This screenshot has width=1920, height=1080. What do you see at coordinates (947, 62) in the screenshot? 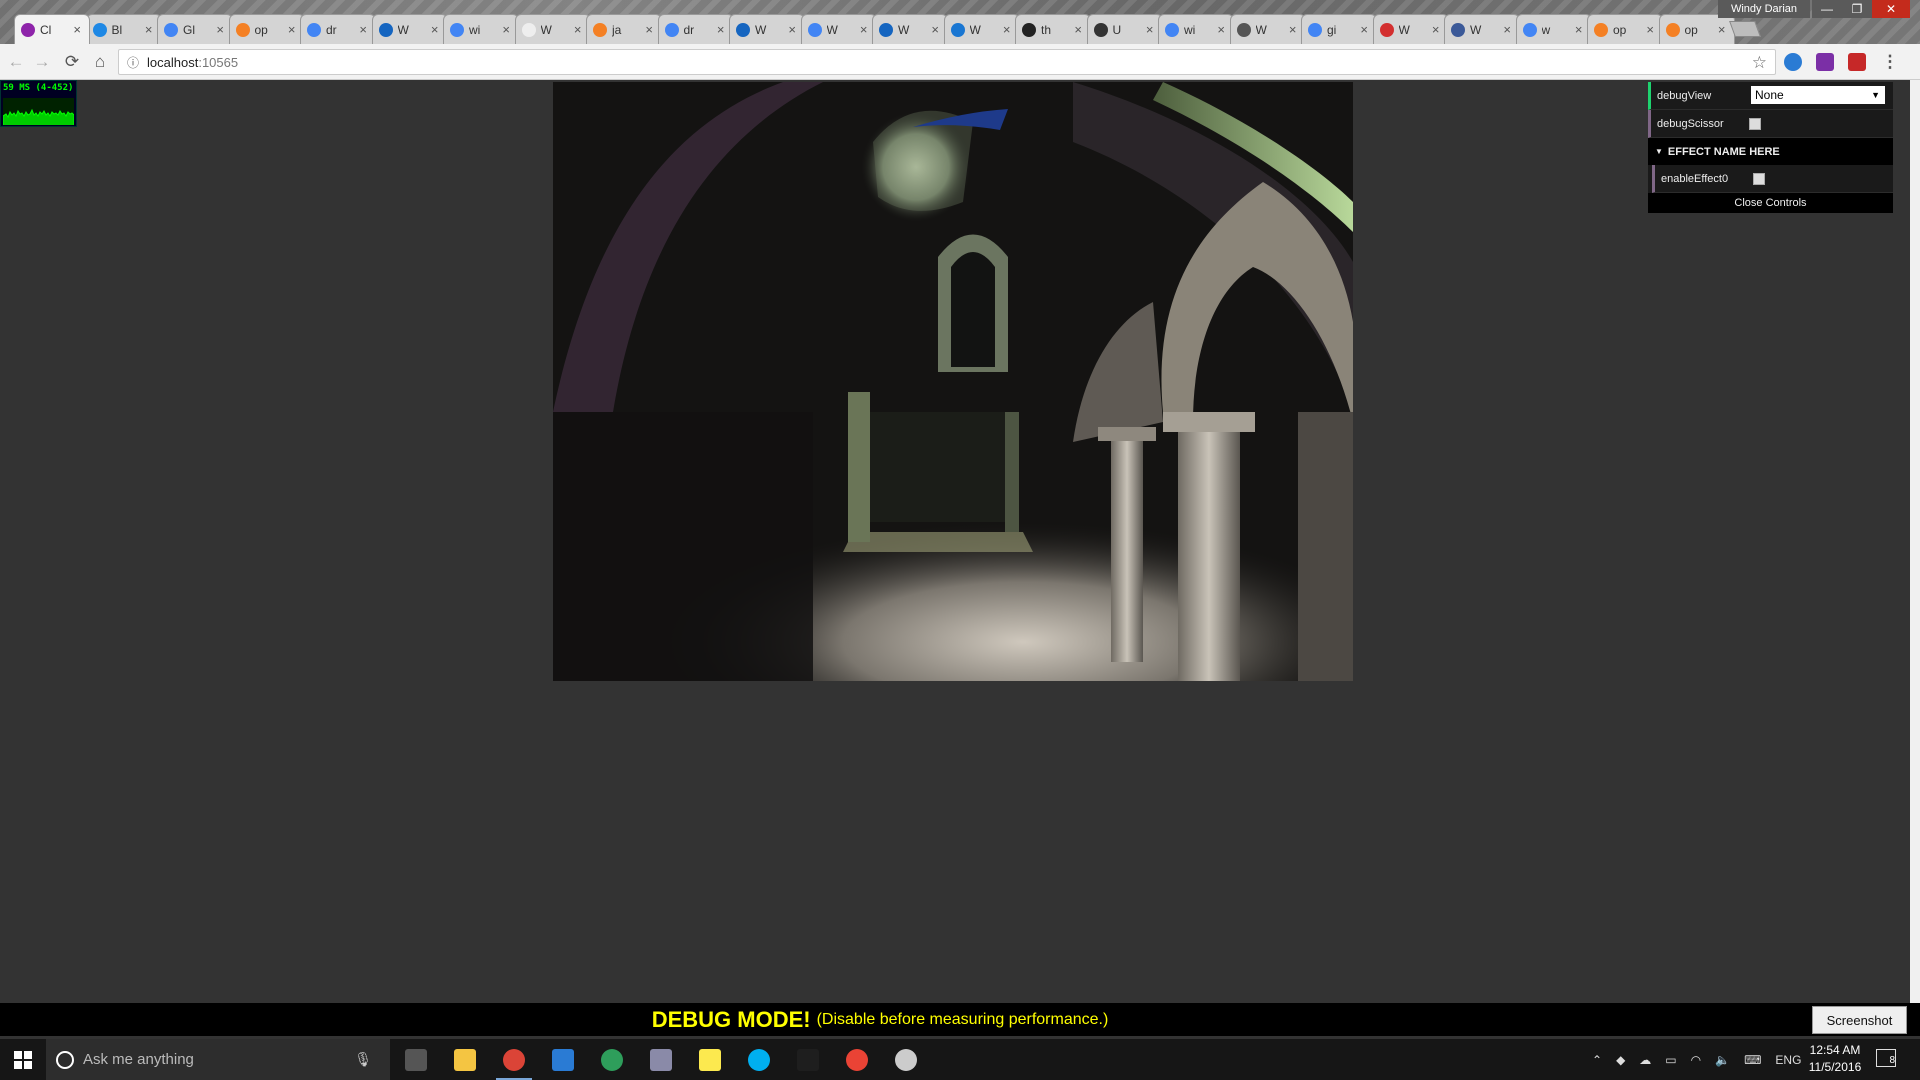
I see `address-bar: ⓘ localhost:10565 ☆` at bounding box center [947, 62].